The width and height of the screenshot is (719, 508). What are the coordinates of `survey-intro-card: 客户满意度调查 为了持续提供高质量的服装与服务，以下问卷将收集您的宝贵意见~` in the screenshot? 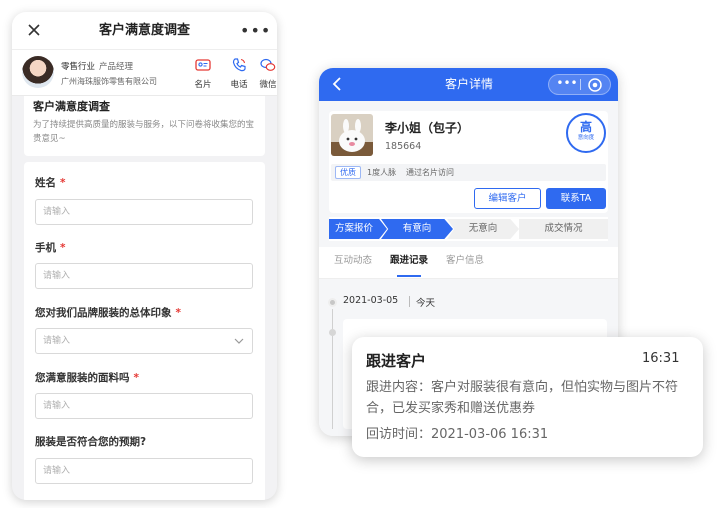 It's located at (144, 126).